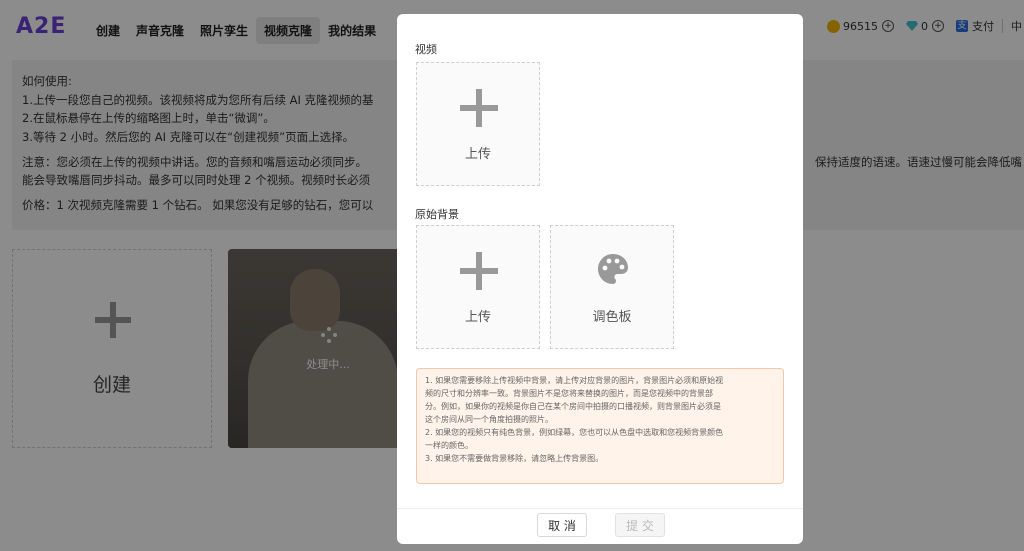 This screenshot has height=551, width=1024. Describe the element at coordinates (573, 406) in the screenshot. I see `notice-line: 分。例如，如果你的视频是你自己在某个房间中拍摄的口播视频，则背景图片必须是` at that location.